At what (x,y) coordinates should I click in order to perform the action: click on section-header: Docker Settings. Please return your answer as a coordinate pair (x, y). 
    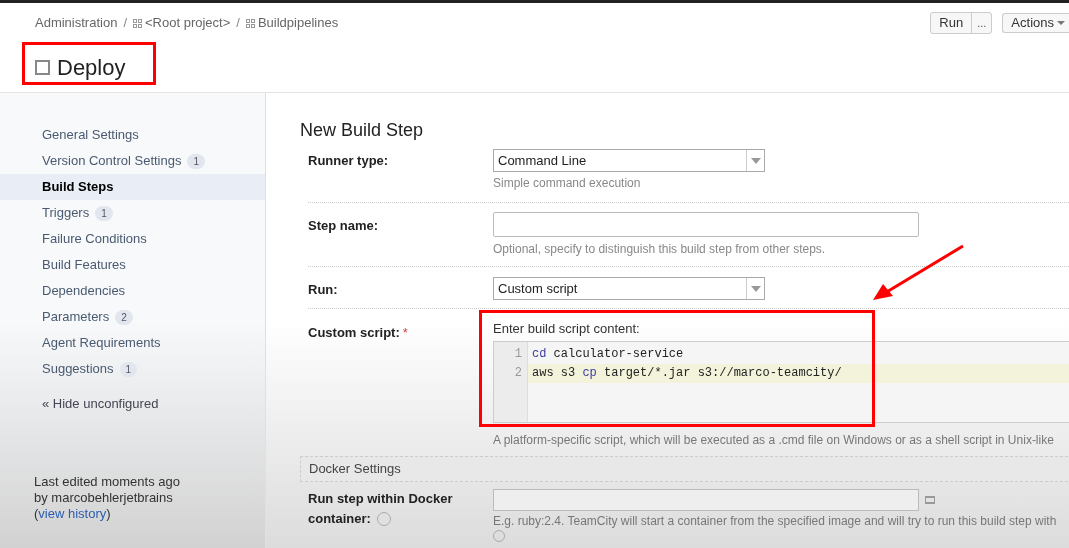
    Looking at the image, I should click on (684, 469).